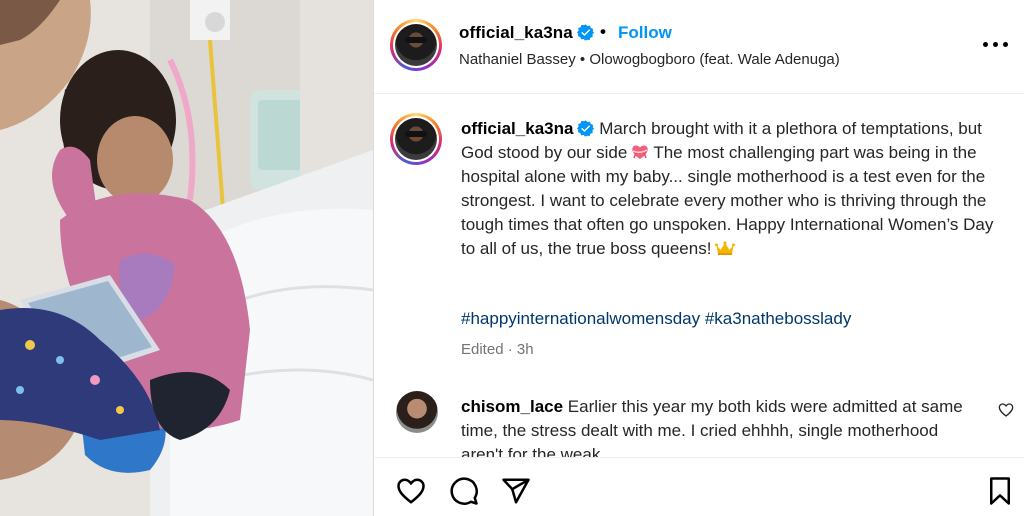 This screenshot has width=1024, height=516. What do you see at coordinates (996, 44) in the screenshot?
I see `more-options-icon` at bounding box center [996, 44].